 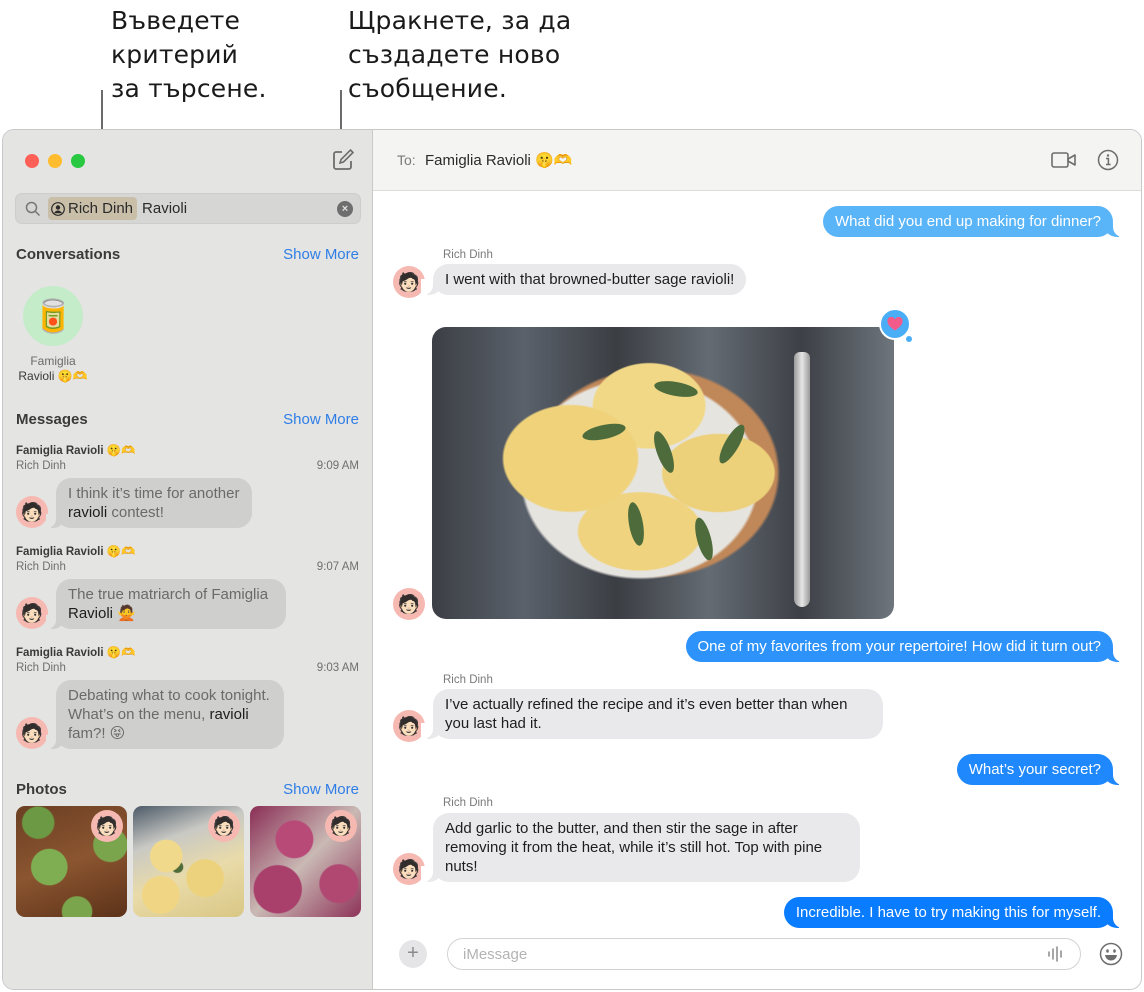 I want to click on to-label: To:, so click(x=406, y=160).